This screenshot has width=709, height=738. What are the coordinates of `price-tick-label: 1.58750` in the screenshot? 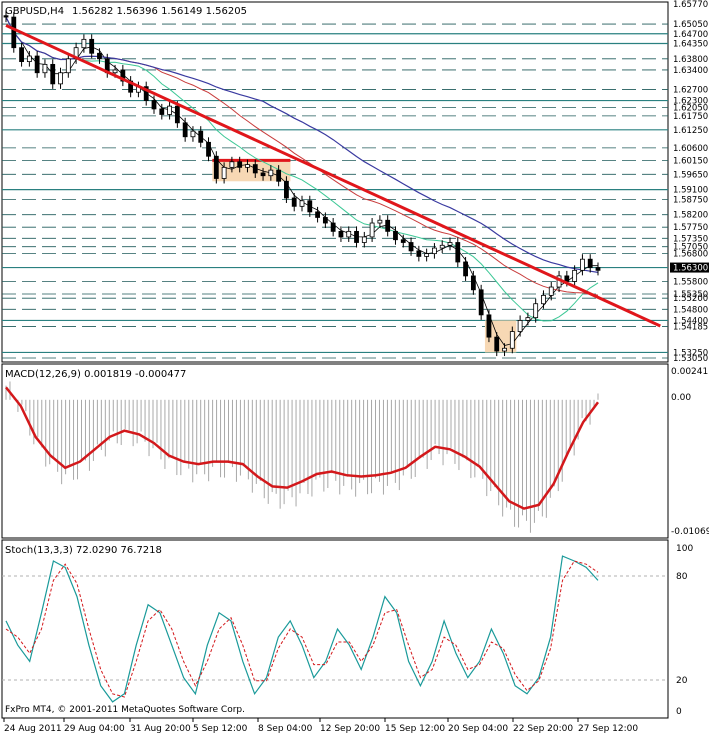 It's located at (690, 200).